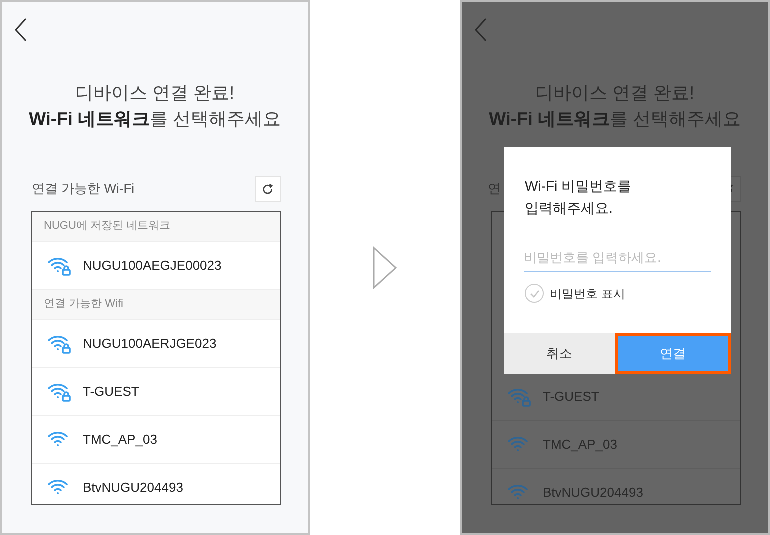 This screenshot has height=535, width=770. What do you see at coordinates (578, 197) in the screenshot?
I see `dialog-title: Wi-Fi 비밀번호를 입력해주세요.` at bounding box center [578, 197].